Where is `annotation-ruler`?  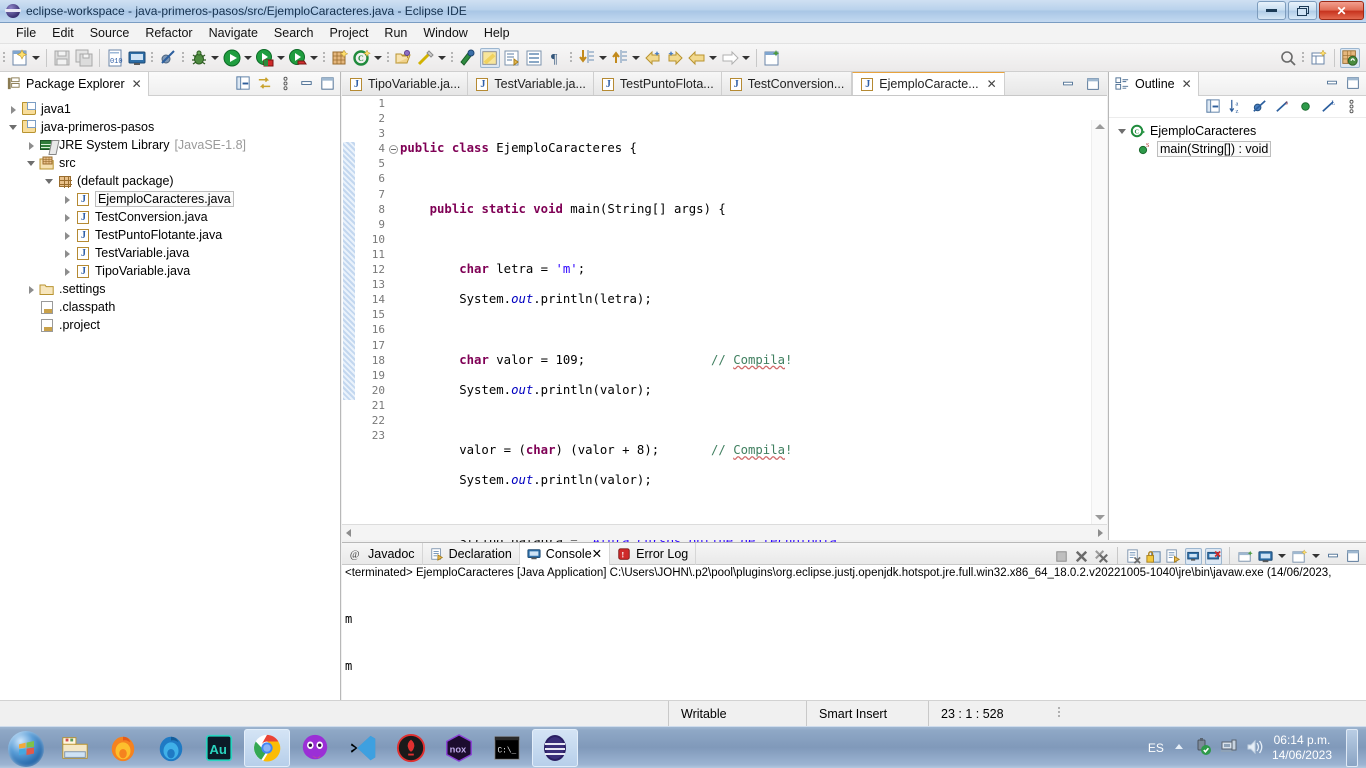 annotation-ruler is located at coordinates (349, 306).